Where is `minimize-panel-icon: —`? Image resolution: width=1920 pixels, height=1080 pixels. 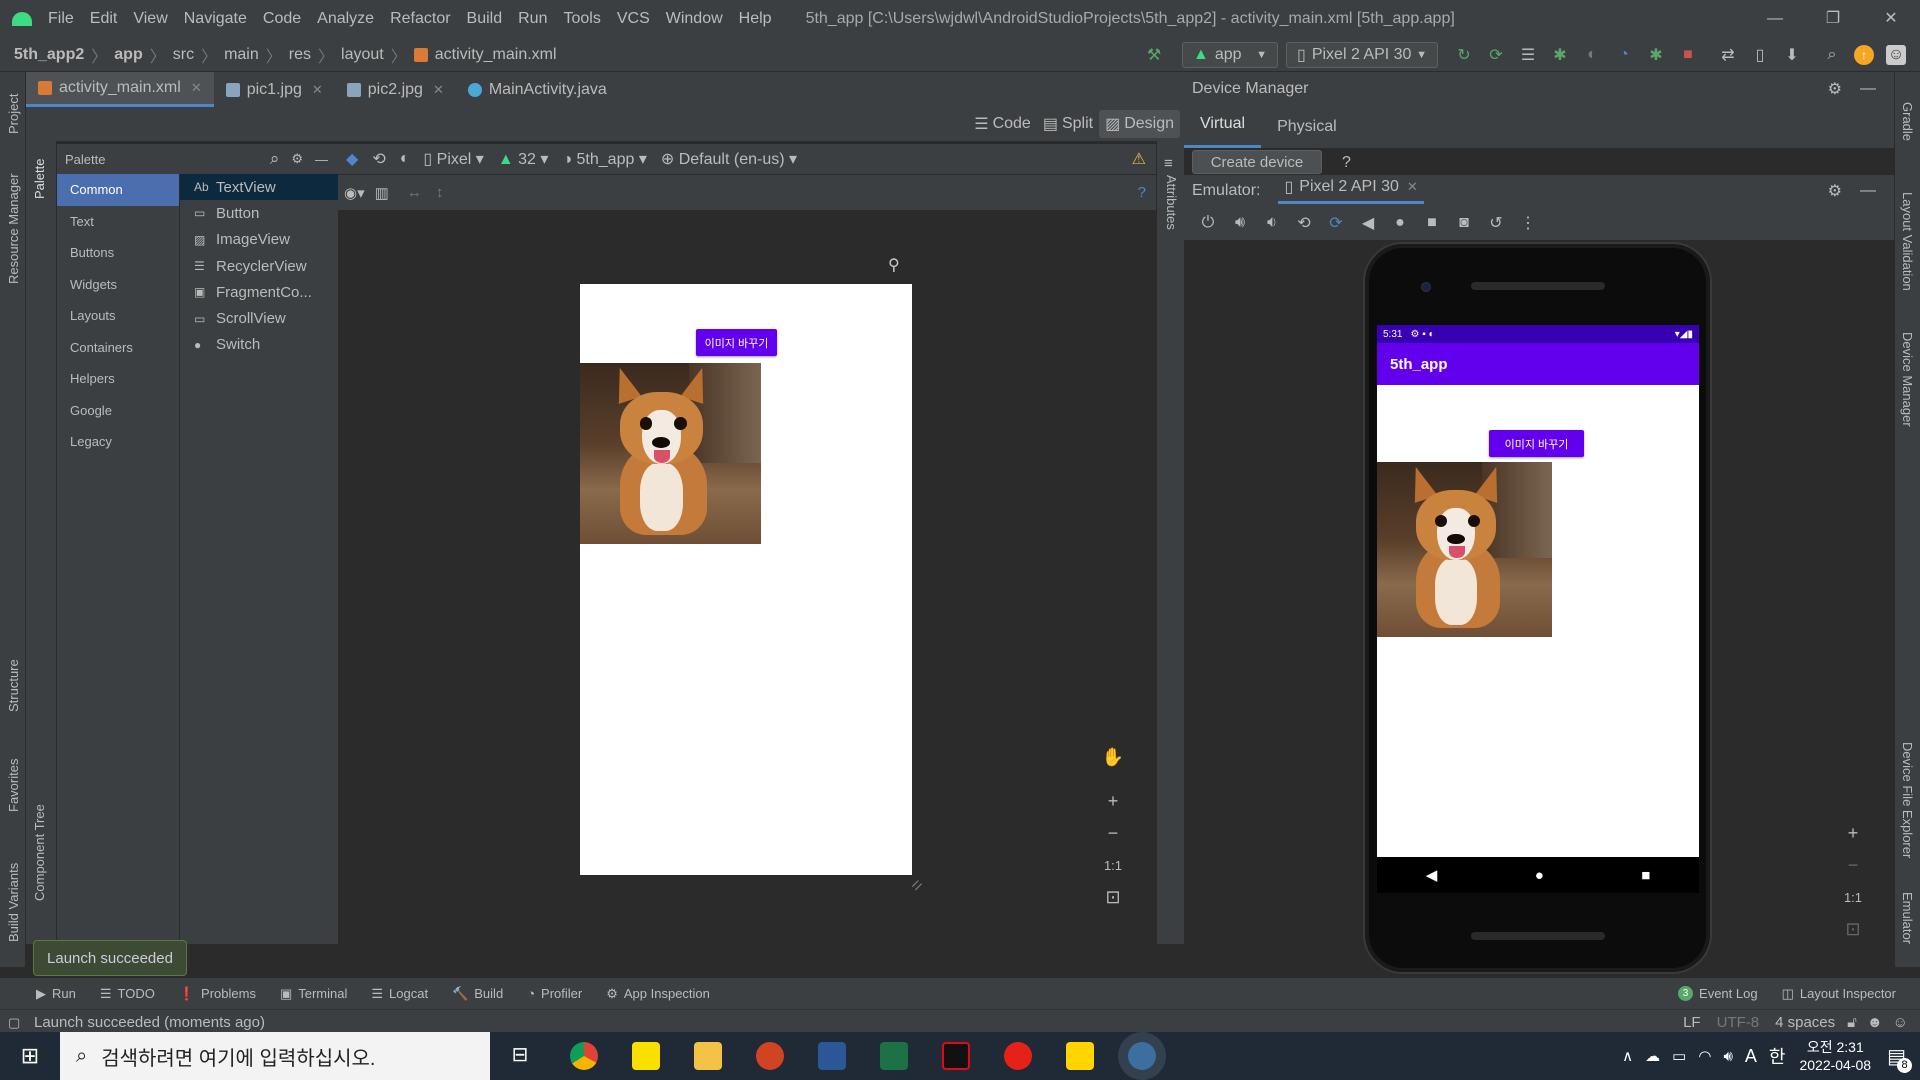 minimize-panel-icon: — is located at coordinates (1868, 191).